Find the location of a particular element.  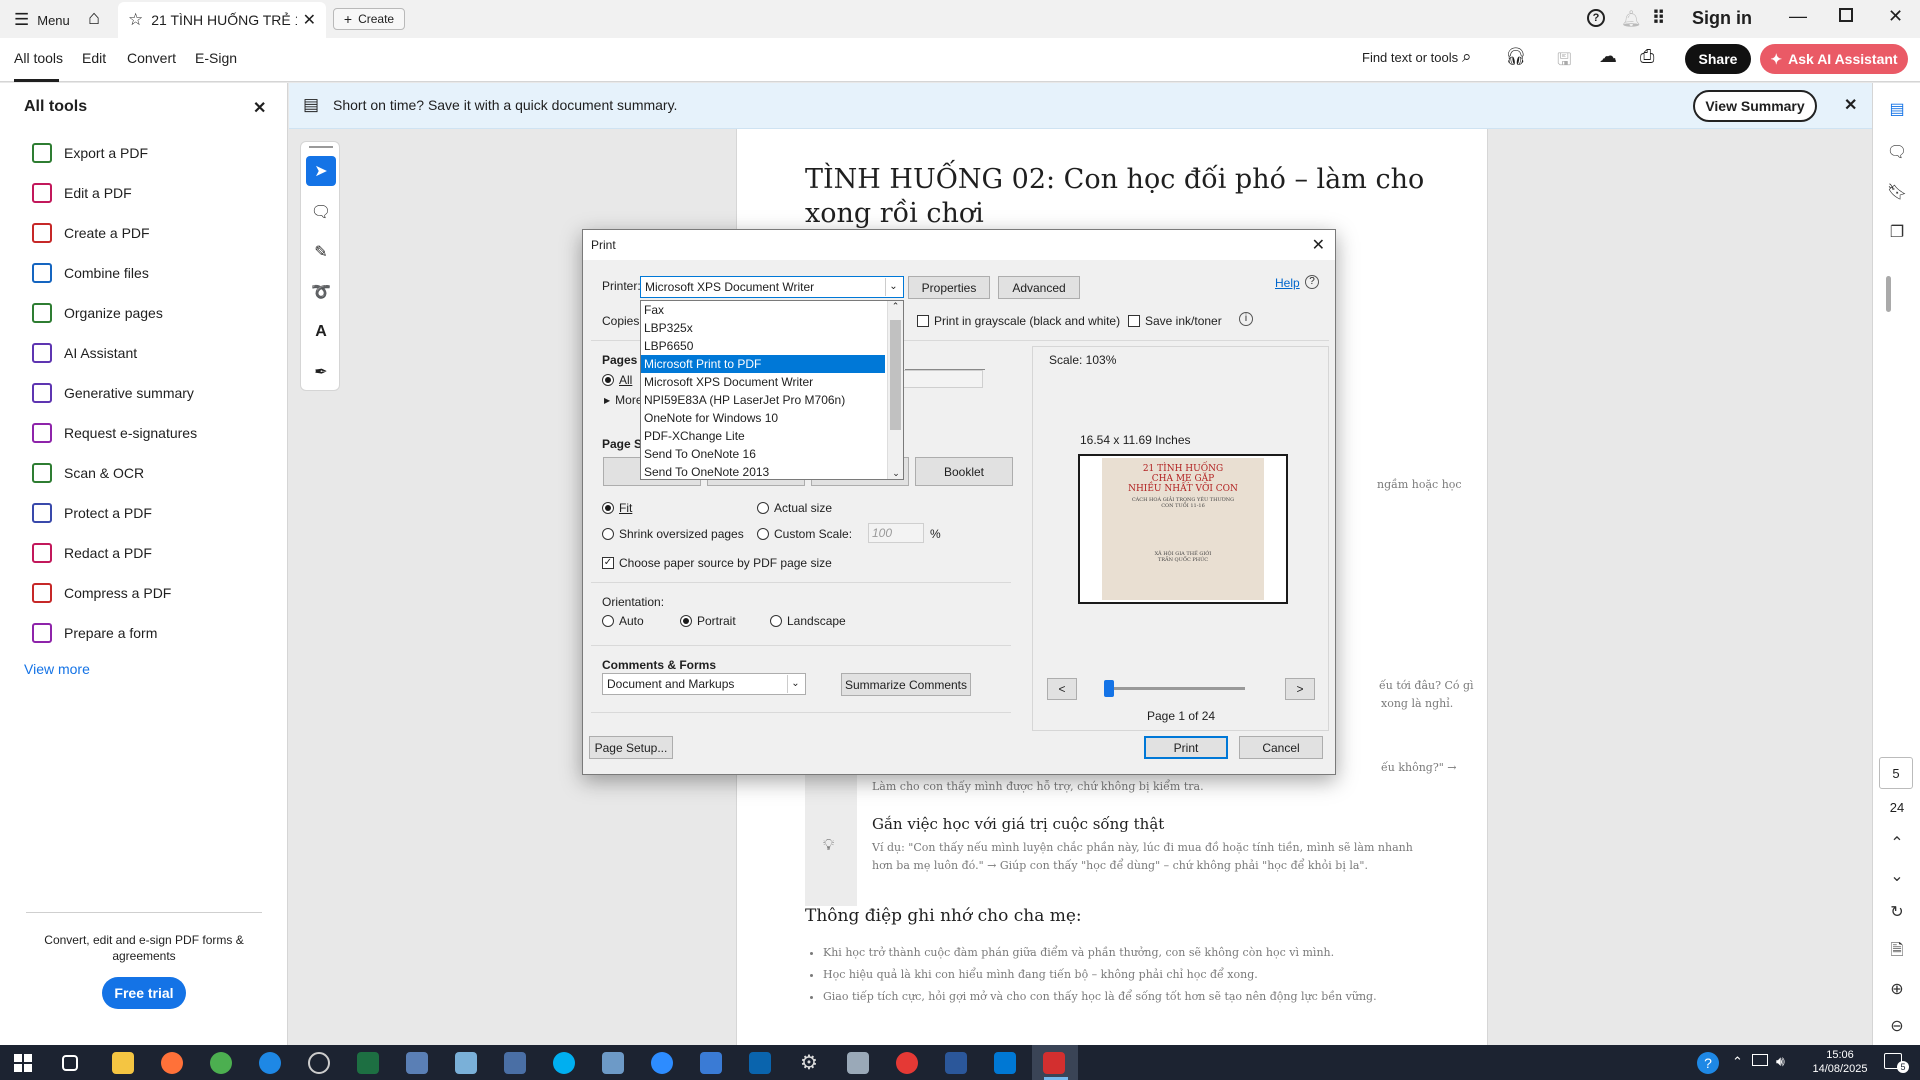

tool-item-redact-a-pdf: Redact a PDF is located at coordinates (92, 553).